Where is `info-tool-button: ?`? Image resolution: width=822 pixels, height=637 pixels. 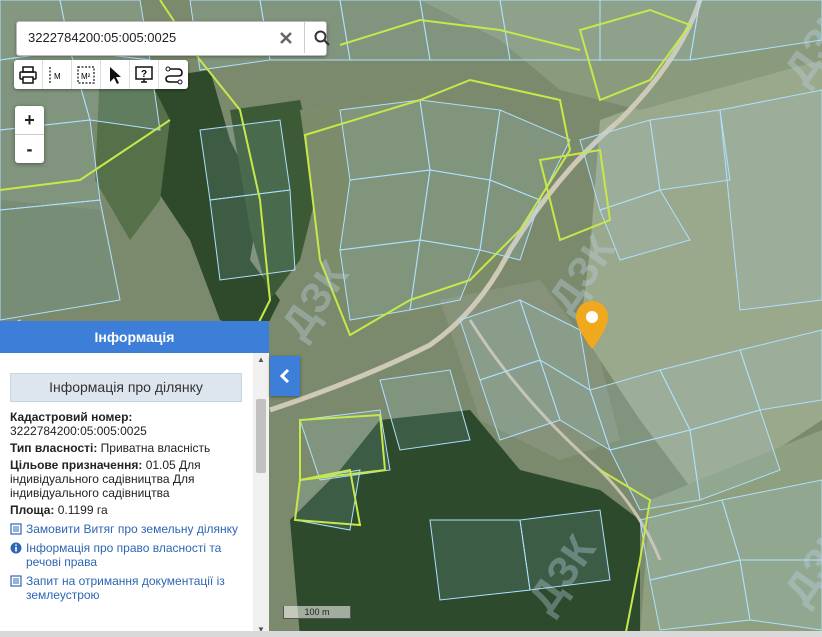 info-tool-button: ? is located at coordinates (144, 74).